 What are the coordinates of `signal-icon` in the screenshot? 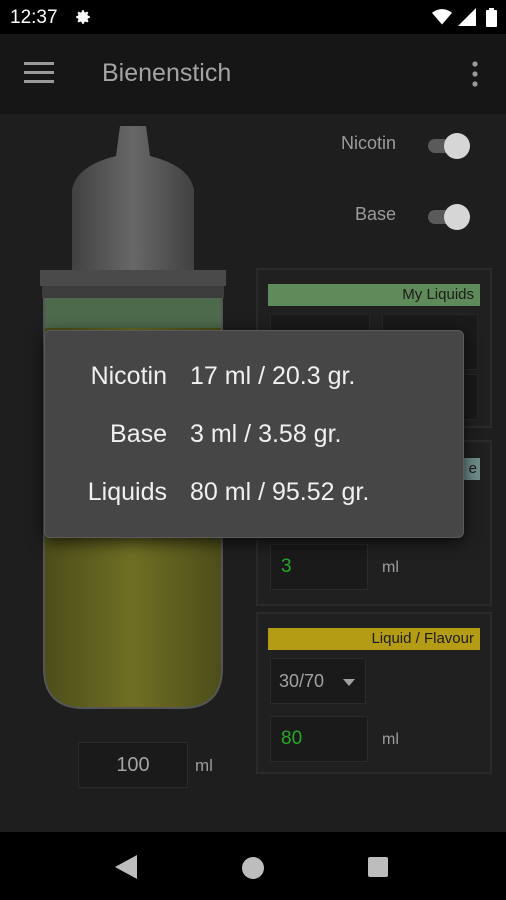 It's located at (467, 17).